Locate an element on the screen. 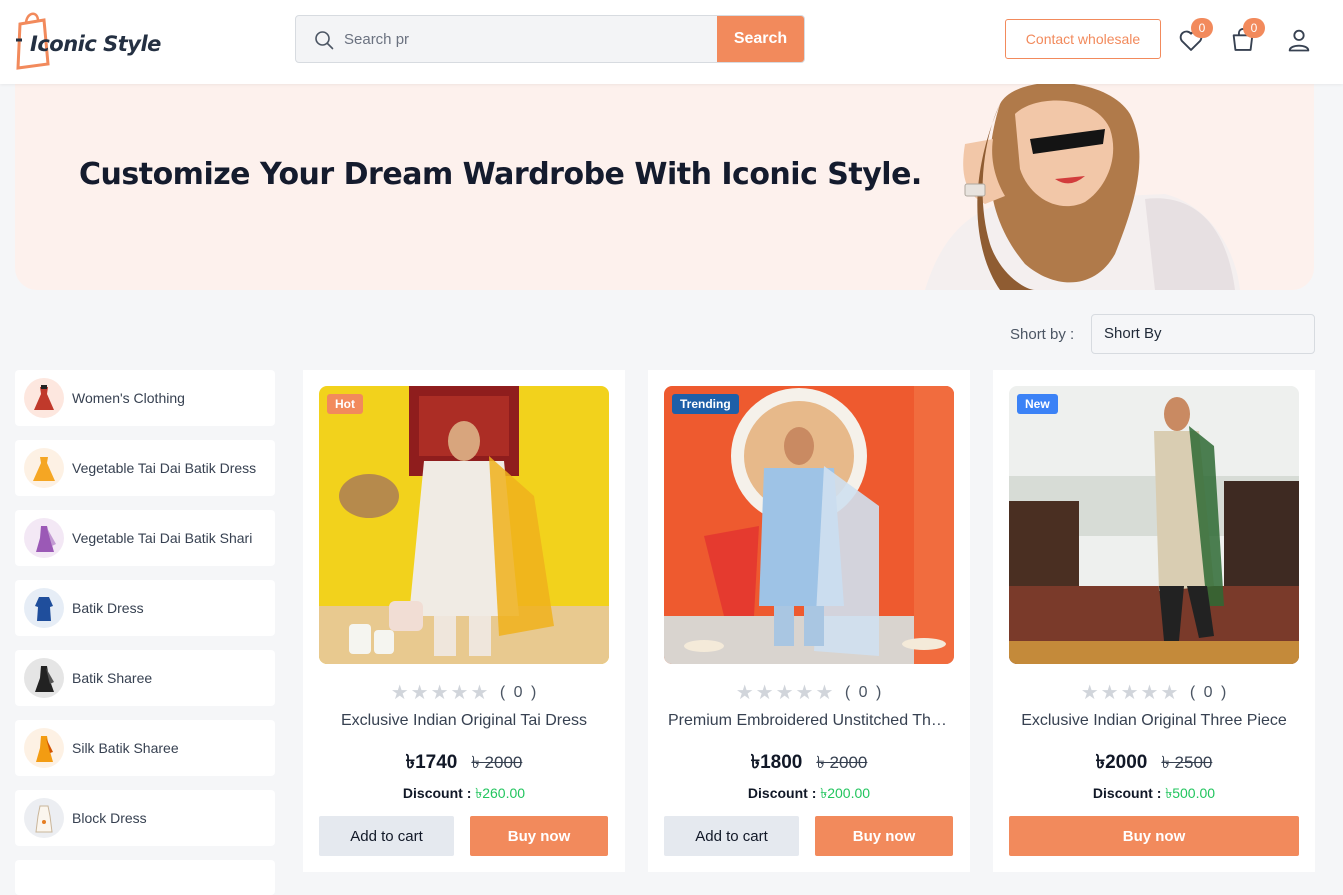 Image resolution: width=1343 pixels, height=895 pixels. current-price: ৳1740 is located at coordinates (431, 762).